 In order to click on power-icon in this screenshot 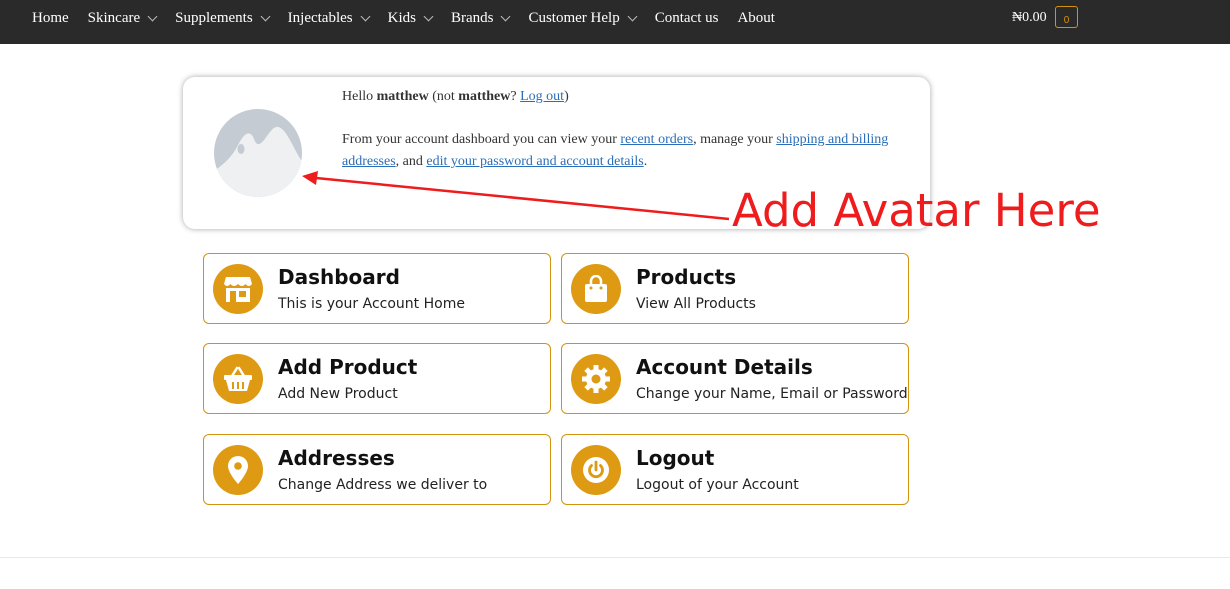, I will do `click(596, 470)`.